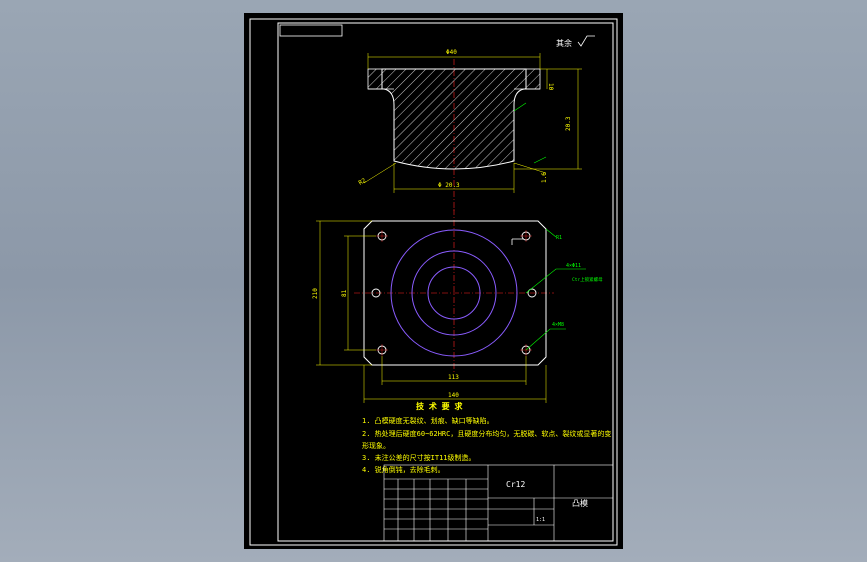 The width and height of the screenshot is (867, 562). What do you see at coordinates (551, 233) in the screenshot?
I see `corner-callout-leader` at bounding box center [551, 233].